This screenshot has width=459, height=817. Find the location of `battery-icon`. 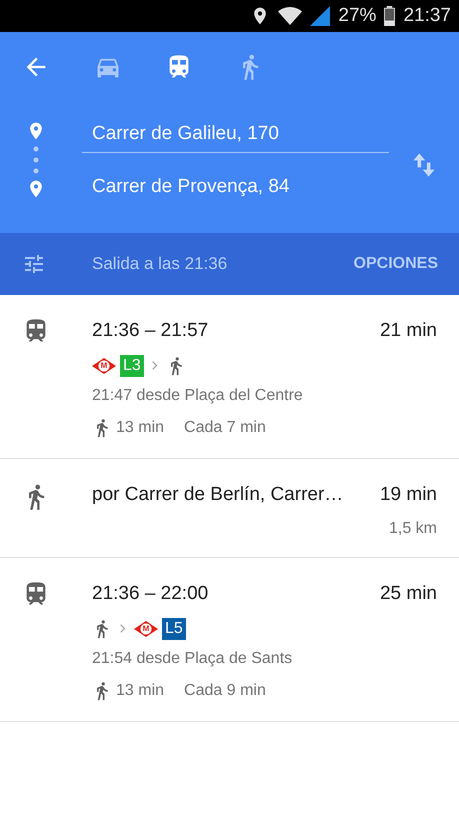

battery-icon is located at coordinates (390, 16).